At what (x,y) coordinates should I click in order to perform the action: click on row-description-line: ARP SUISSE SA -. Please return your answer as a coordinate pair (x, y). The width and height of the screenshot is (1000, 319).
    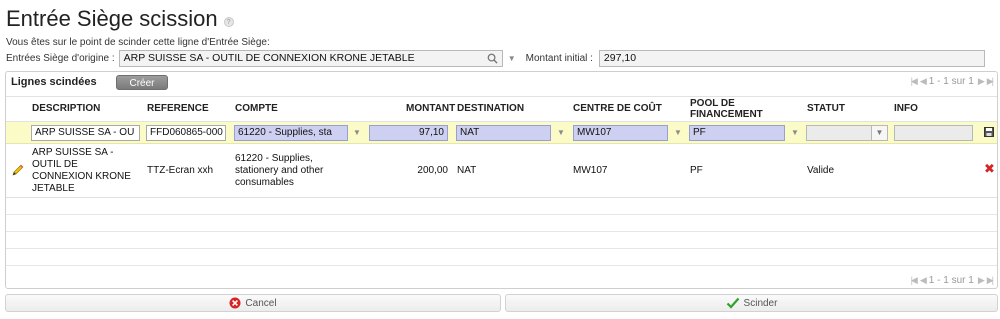
    Looking at the image, I should click on (73, 152).